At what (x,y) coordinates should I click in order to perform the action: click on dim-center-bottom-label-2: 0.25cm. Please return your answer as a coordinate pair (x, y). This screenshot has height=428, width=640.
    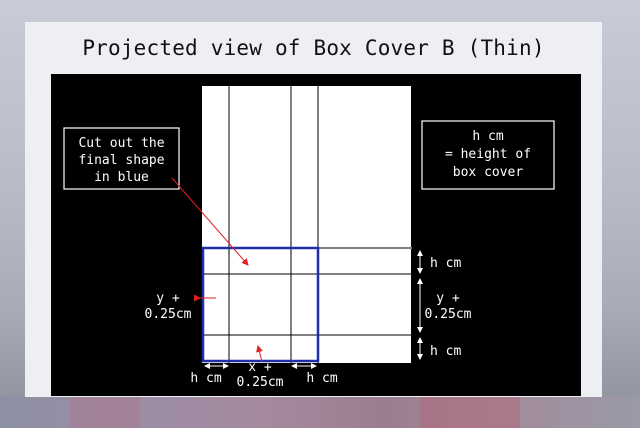
    Looking at the image, I should click on (260, 382).